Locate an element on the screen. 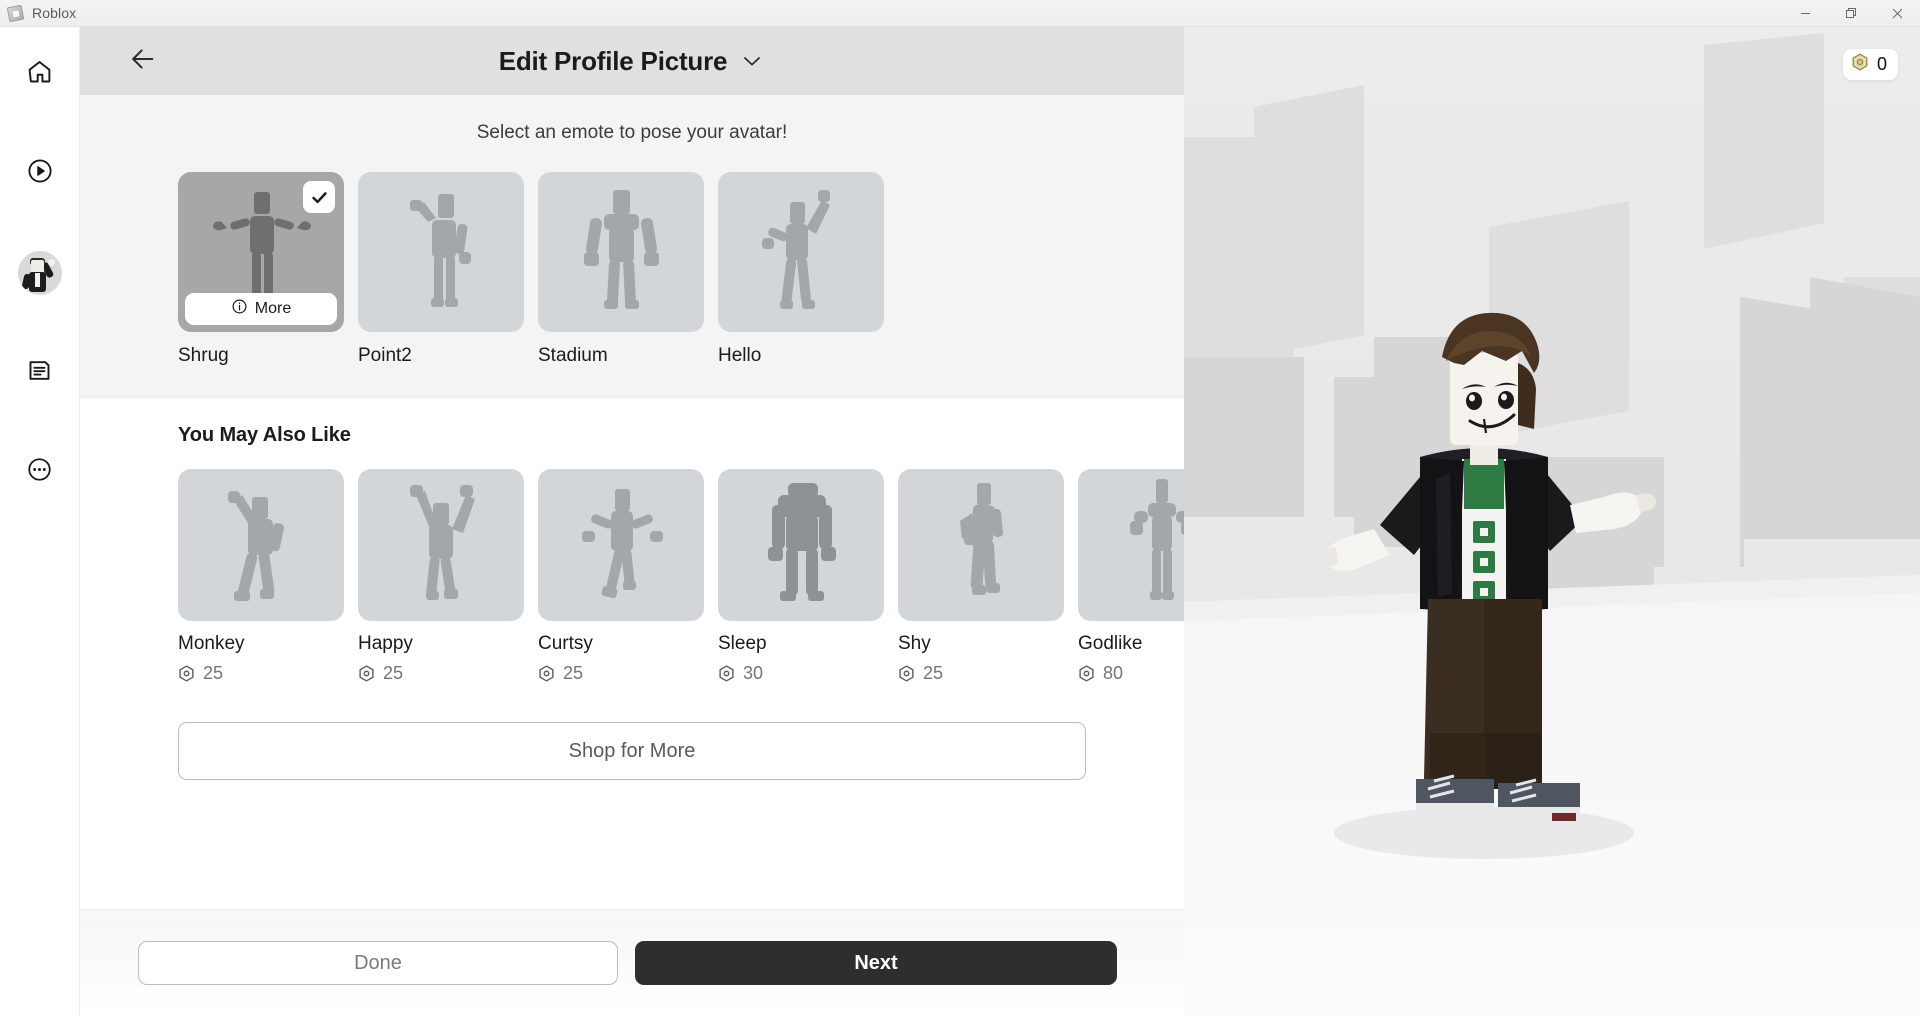  more-button: More is located at coordinates (261, 309).